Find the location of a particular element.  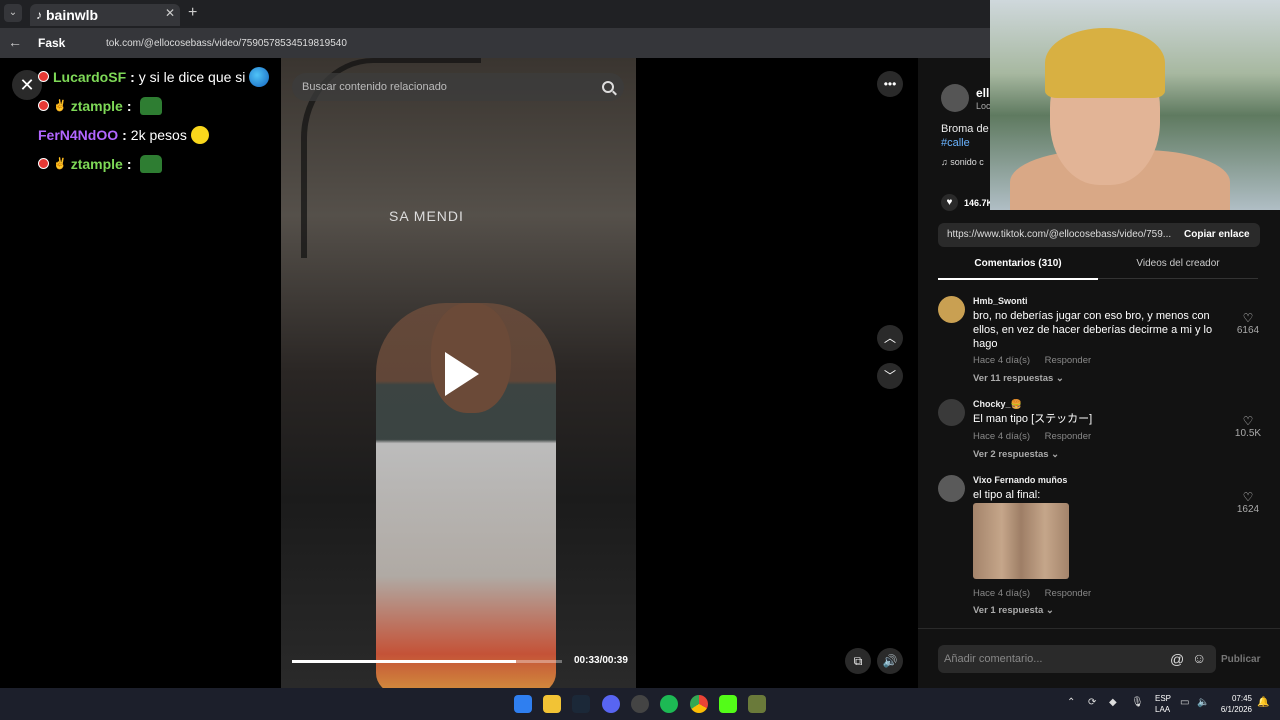

emoji-icon: ☺ is located at coordinates (1199, 658).